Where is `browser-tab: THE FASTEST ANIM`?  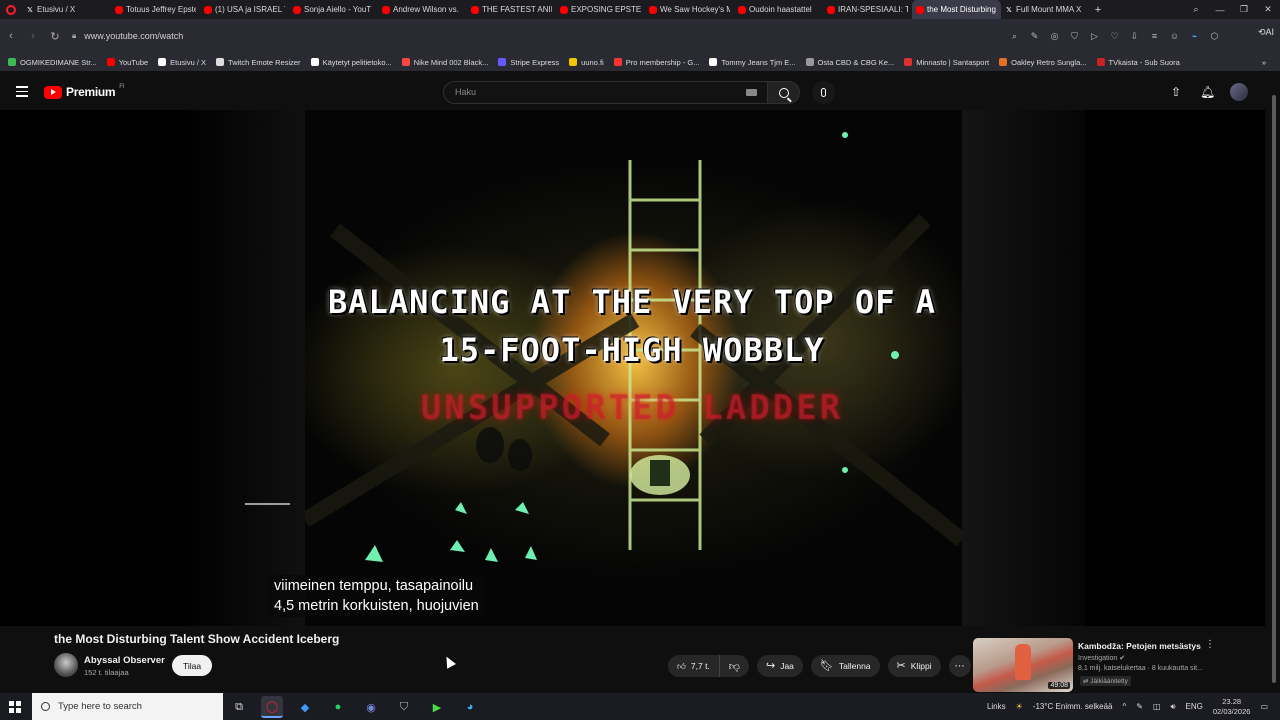
browser-tab: THE FASTEST ANIM is located at coordinates (511, 9).